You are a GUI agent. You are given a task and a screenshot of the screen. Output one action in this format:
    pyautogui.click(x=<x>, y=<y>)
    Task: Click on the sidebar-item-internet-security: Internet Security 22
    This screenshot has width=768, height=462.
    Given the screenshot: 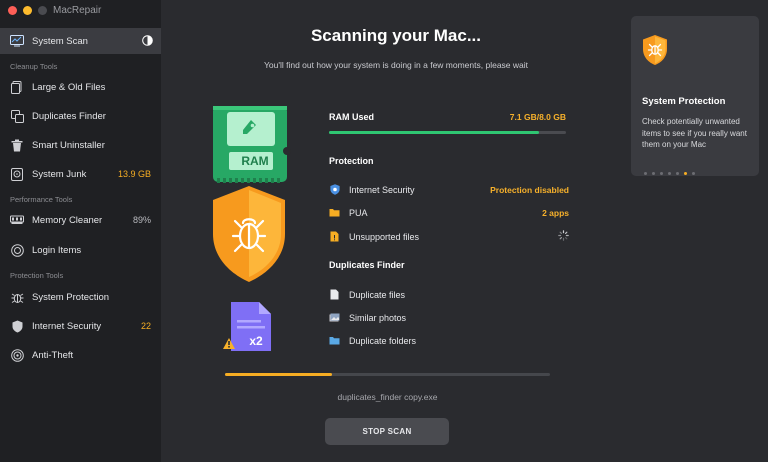 What is the action you would take?
    pyautogui.click(x=80, y=326)
    